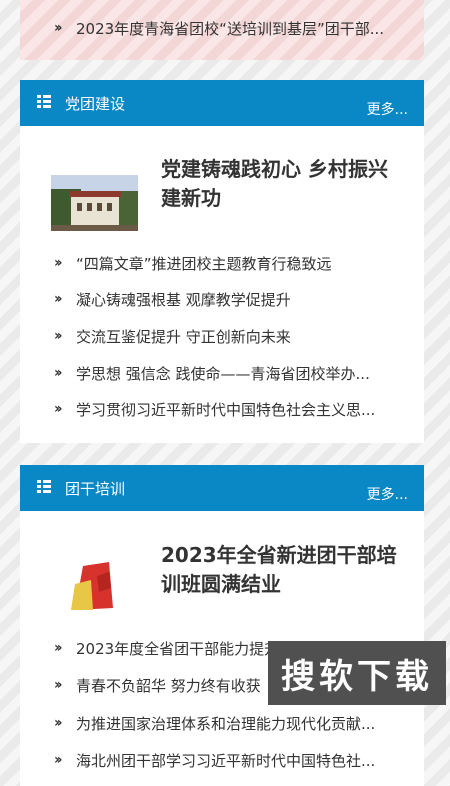 This screenshot has width=450, height=786. I want to click on section-title: 团干培训, so click(95, 489).